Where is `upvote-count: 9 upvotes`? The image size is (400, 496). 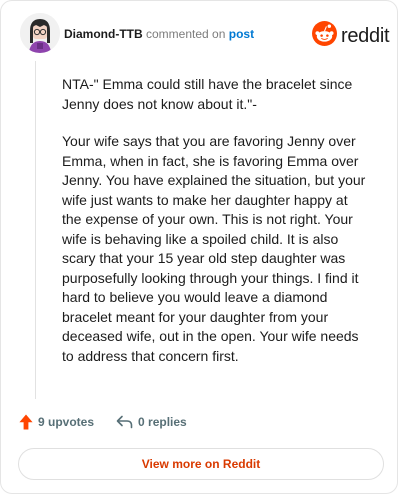 upvote-count: 9 upvotes is located at coordinates (66, 422).